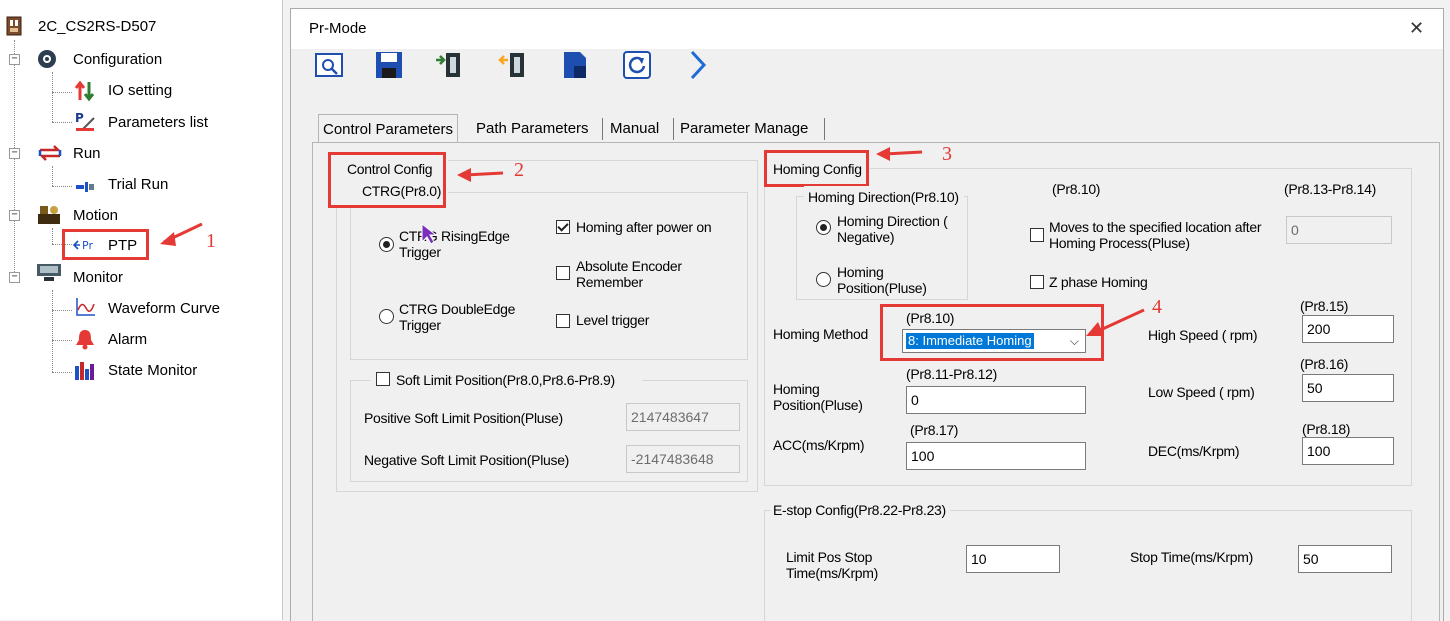 This screenshot has width=1450, height=621. I want to click on download-icon, so click(513, 65).